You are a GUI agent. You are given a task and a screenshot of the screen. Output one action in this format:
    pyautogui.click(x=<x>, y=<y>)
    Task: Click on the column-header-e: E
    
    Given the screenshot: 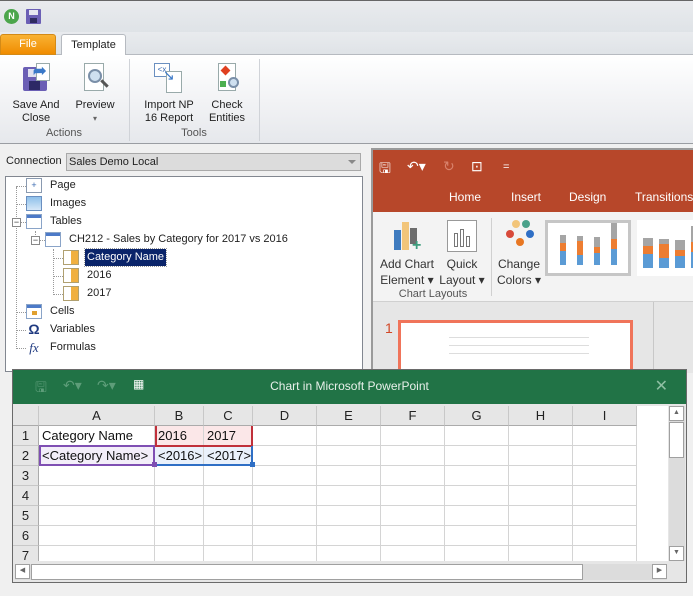 What is the action you would take?
    pyautogui.click(x=349, y=416)
    